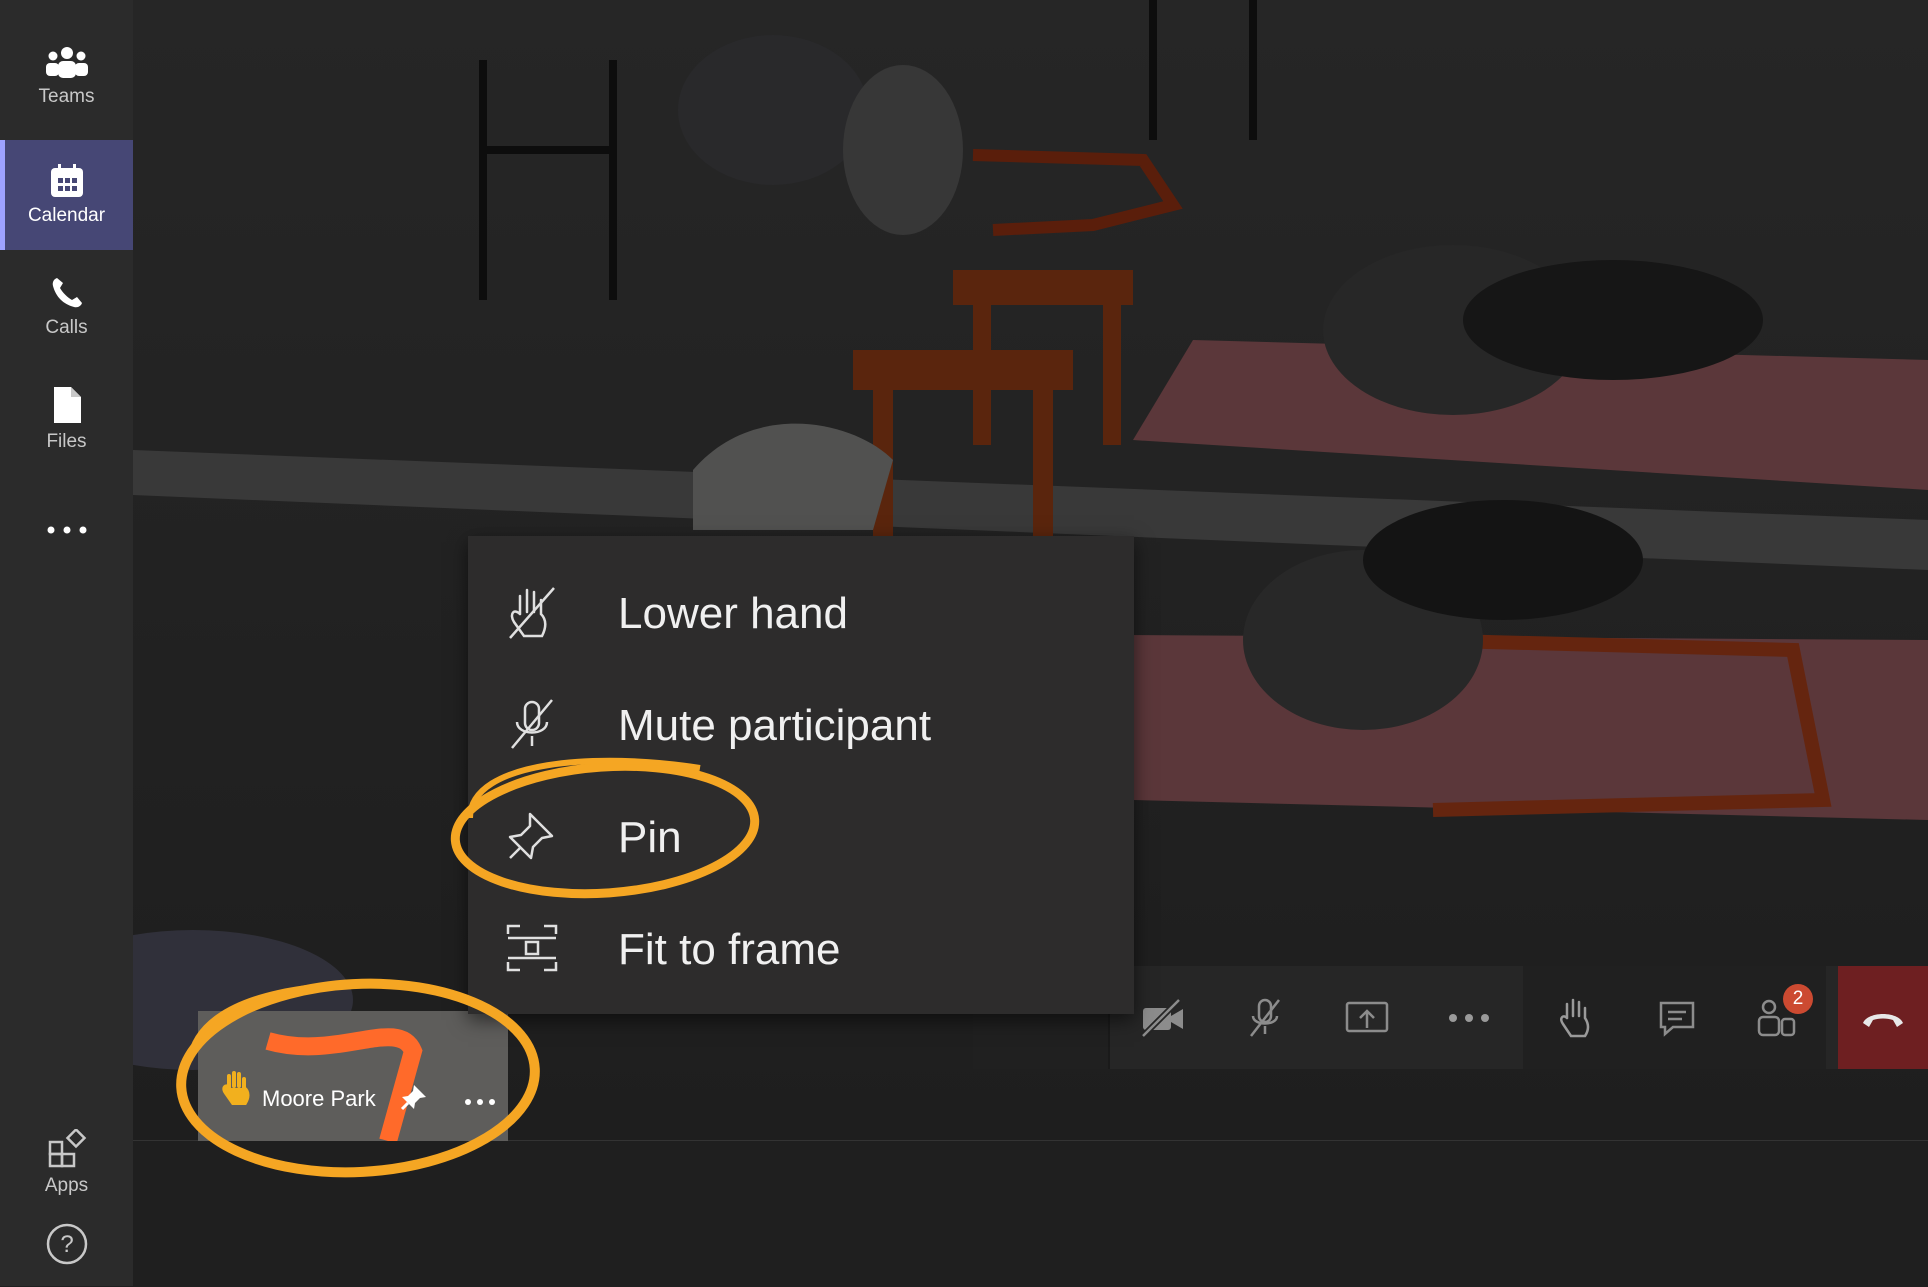 This screenshot has width=1928, height=1287. I want to click on hang-up-button, so click(1883, 1017).